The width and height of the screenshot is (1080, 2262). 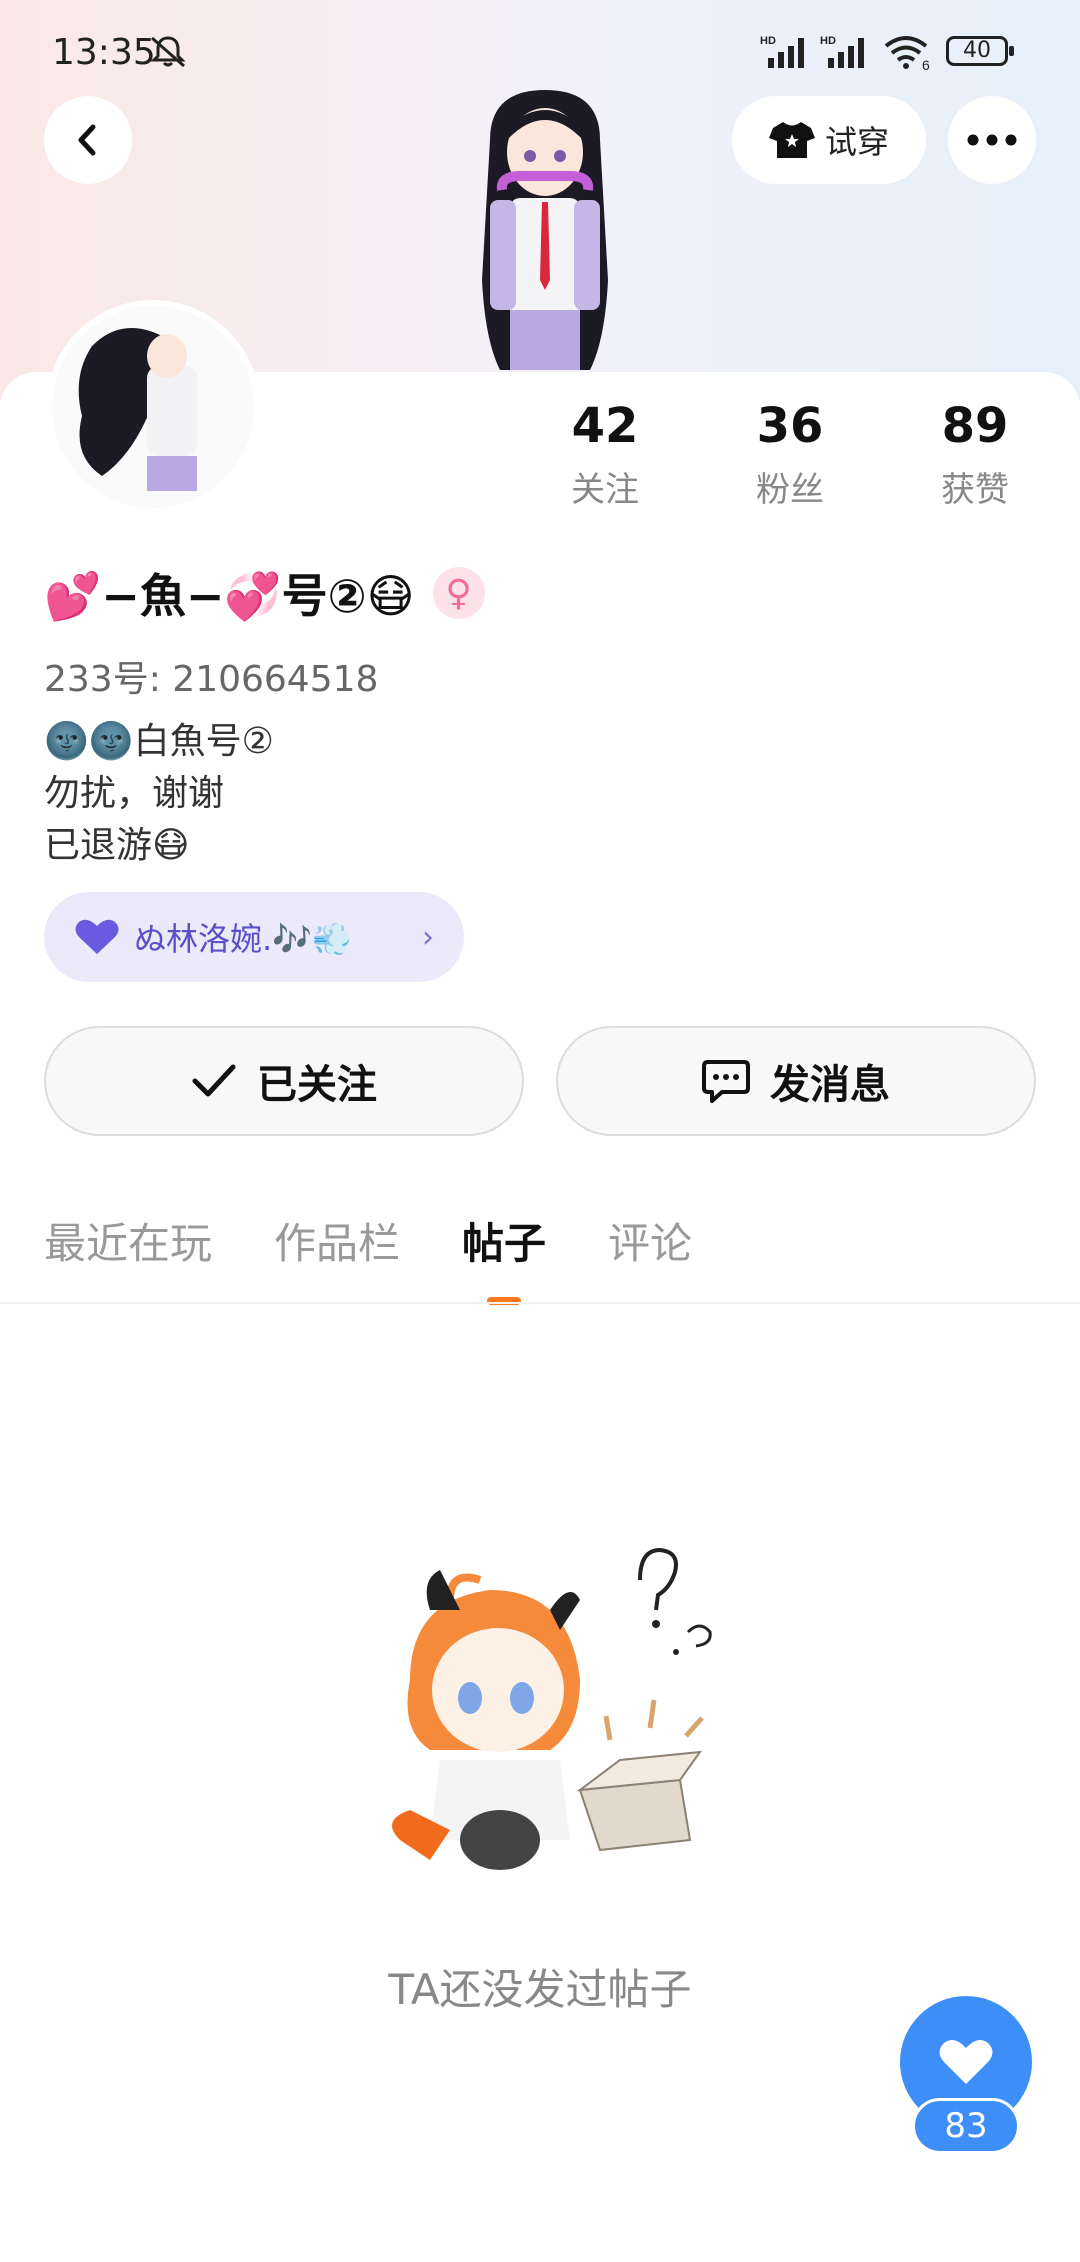 What do you see at coordinates (980, 51) in the screenshot?
I see `battery-indicator: 40` at bounding box center [980, 51].